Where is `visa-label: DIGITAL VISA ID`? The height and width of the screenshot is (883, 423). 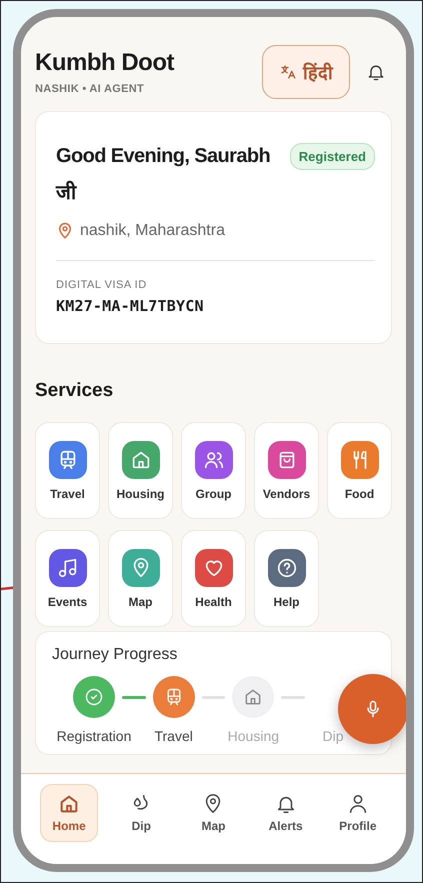
visa-label: DIGITAL VISA ID is located at coordinates (102, 285).